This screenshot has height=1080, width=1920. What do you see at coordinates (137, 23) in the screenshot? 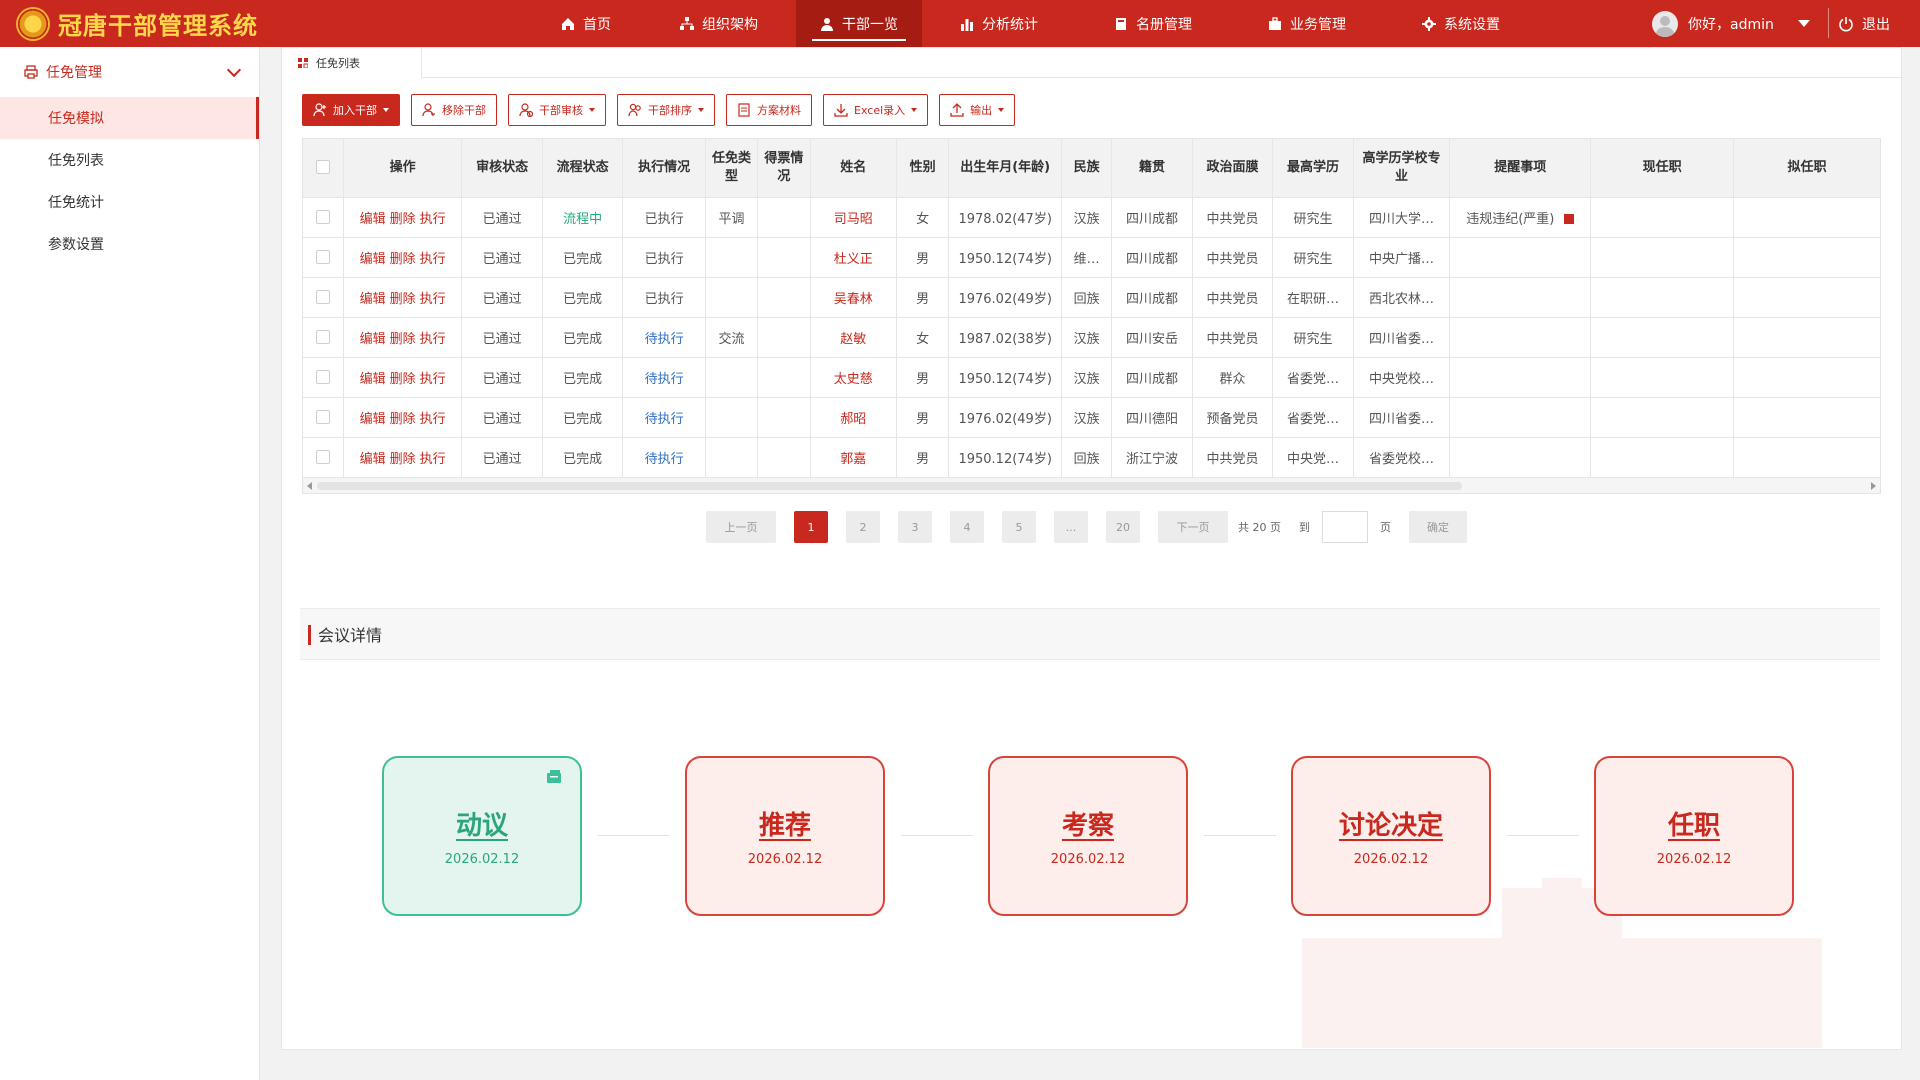
I see `brand: 冠唐干部管理系统` at bounding box center [137, 23].